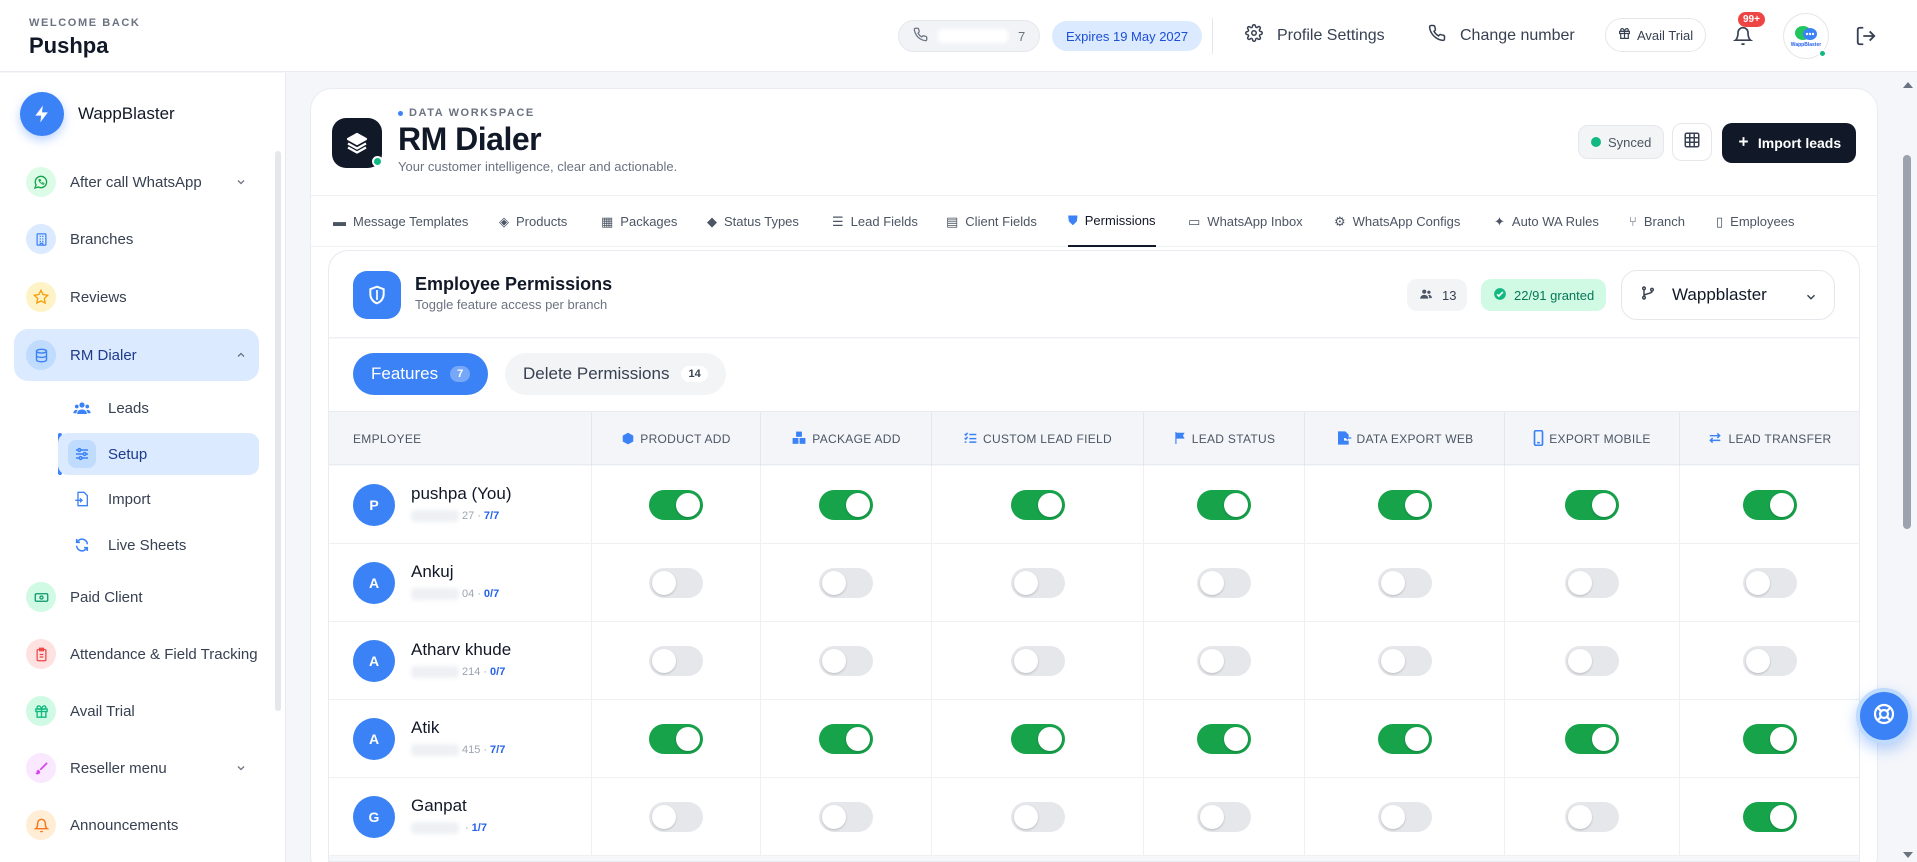 This screenshot has height=862, width=1917. What do you see at coordinates (136, 768) in the screenshot?
I see `sidebar-item-reseller-menu: Reseller menu` at bounding box center [136, 768].